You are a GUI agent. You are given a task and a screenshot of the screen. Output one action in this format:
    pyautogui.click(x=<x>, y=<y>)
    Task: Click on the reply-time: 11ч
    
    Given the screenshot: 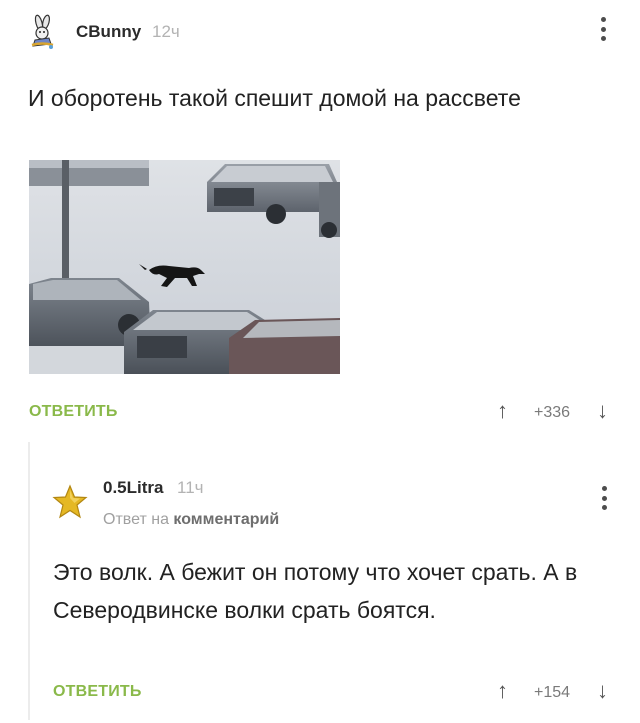 What is the action you would take?
    pyautogui.click(x=190, y=487)
    